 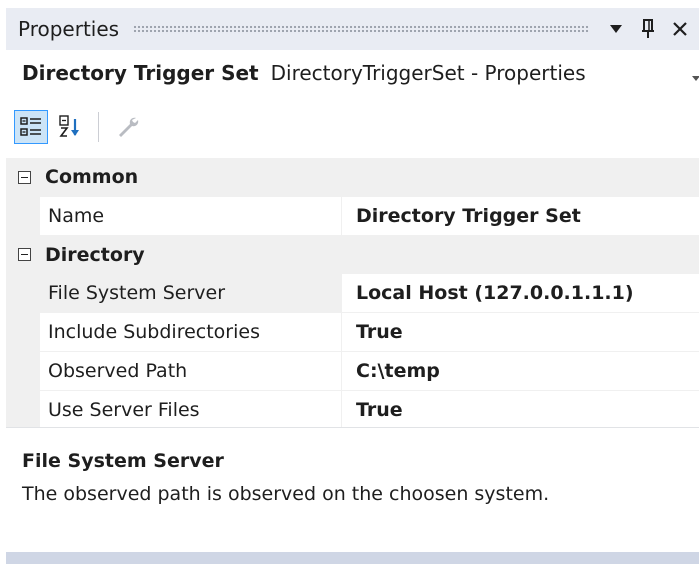 What do you see at coordinates (128, 127) in the screenshot?
I see `wrench-icon` at bounding box center [128, 127].